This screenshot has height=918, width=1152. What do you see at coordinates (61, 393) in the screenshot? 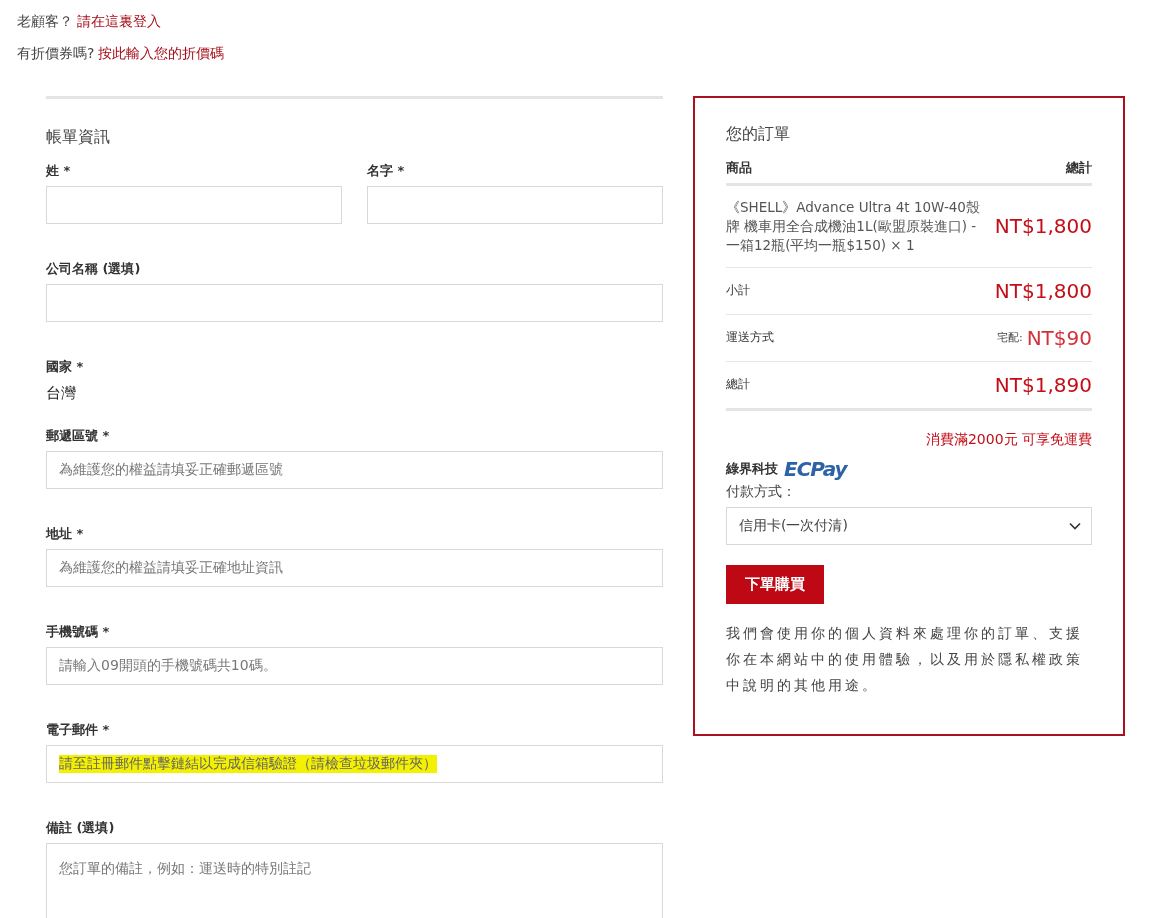
I see `field-value: 台灣` at bounding box center [61, 393].